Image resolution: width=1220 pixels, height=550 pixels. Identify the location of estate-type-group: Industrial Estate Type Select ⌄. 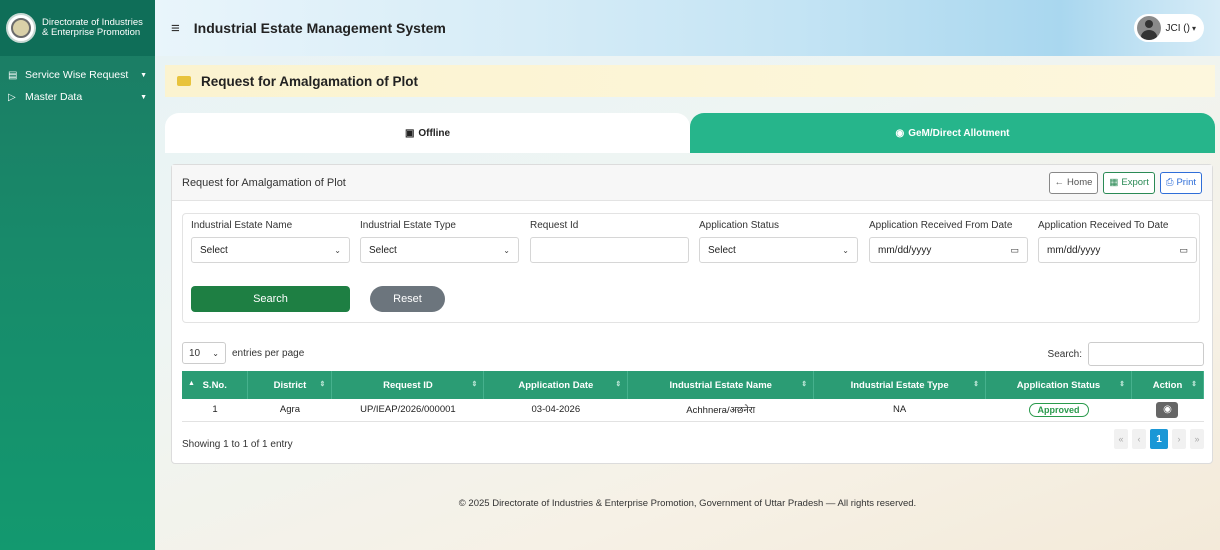
(439, 241).